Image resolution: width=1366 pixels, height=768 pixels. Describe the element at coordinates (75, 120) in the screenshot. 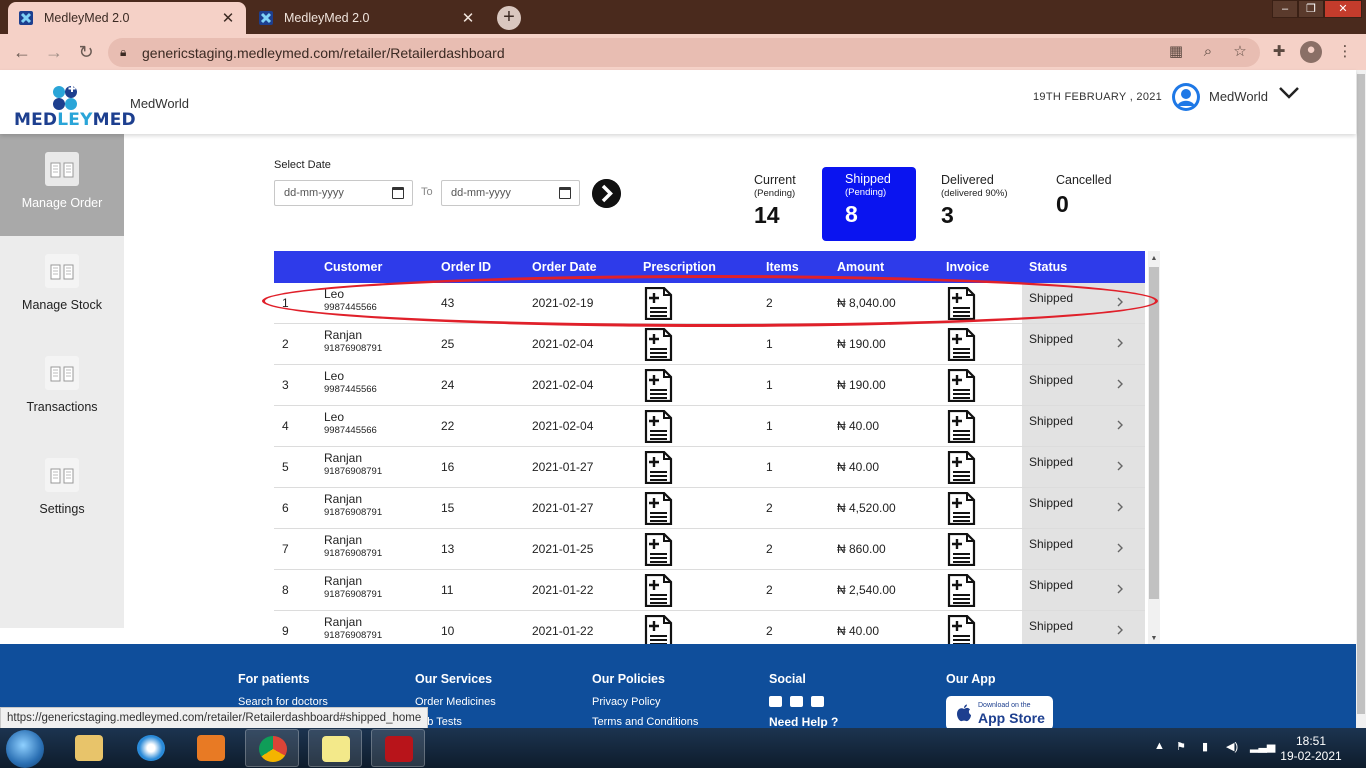

I see `medleymed-logo-text: MEDLEYMED` at that location.